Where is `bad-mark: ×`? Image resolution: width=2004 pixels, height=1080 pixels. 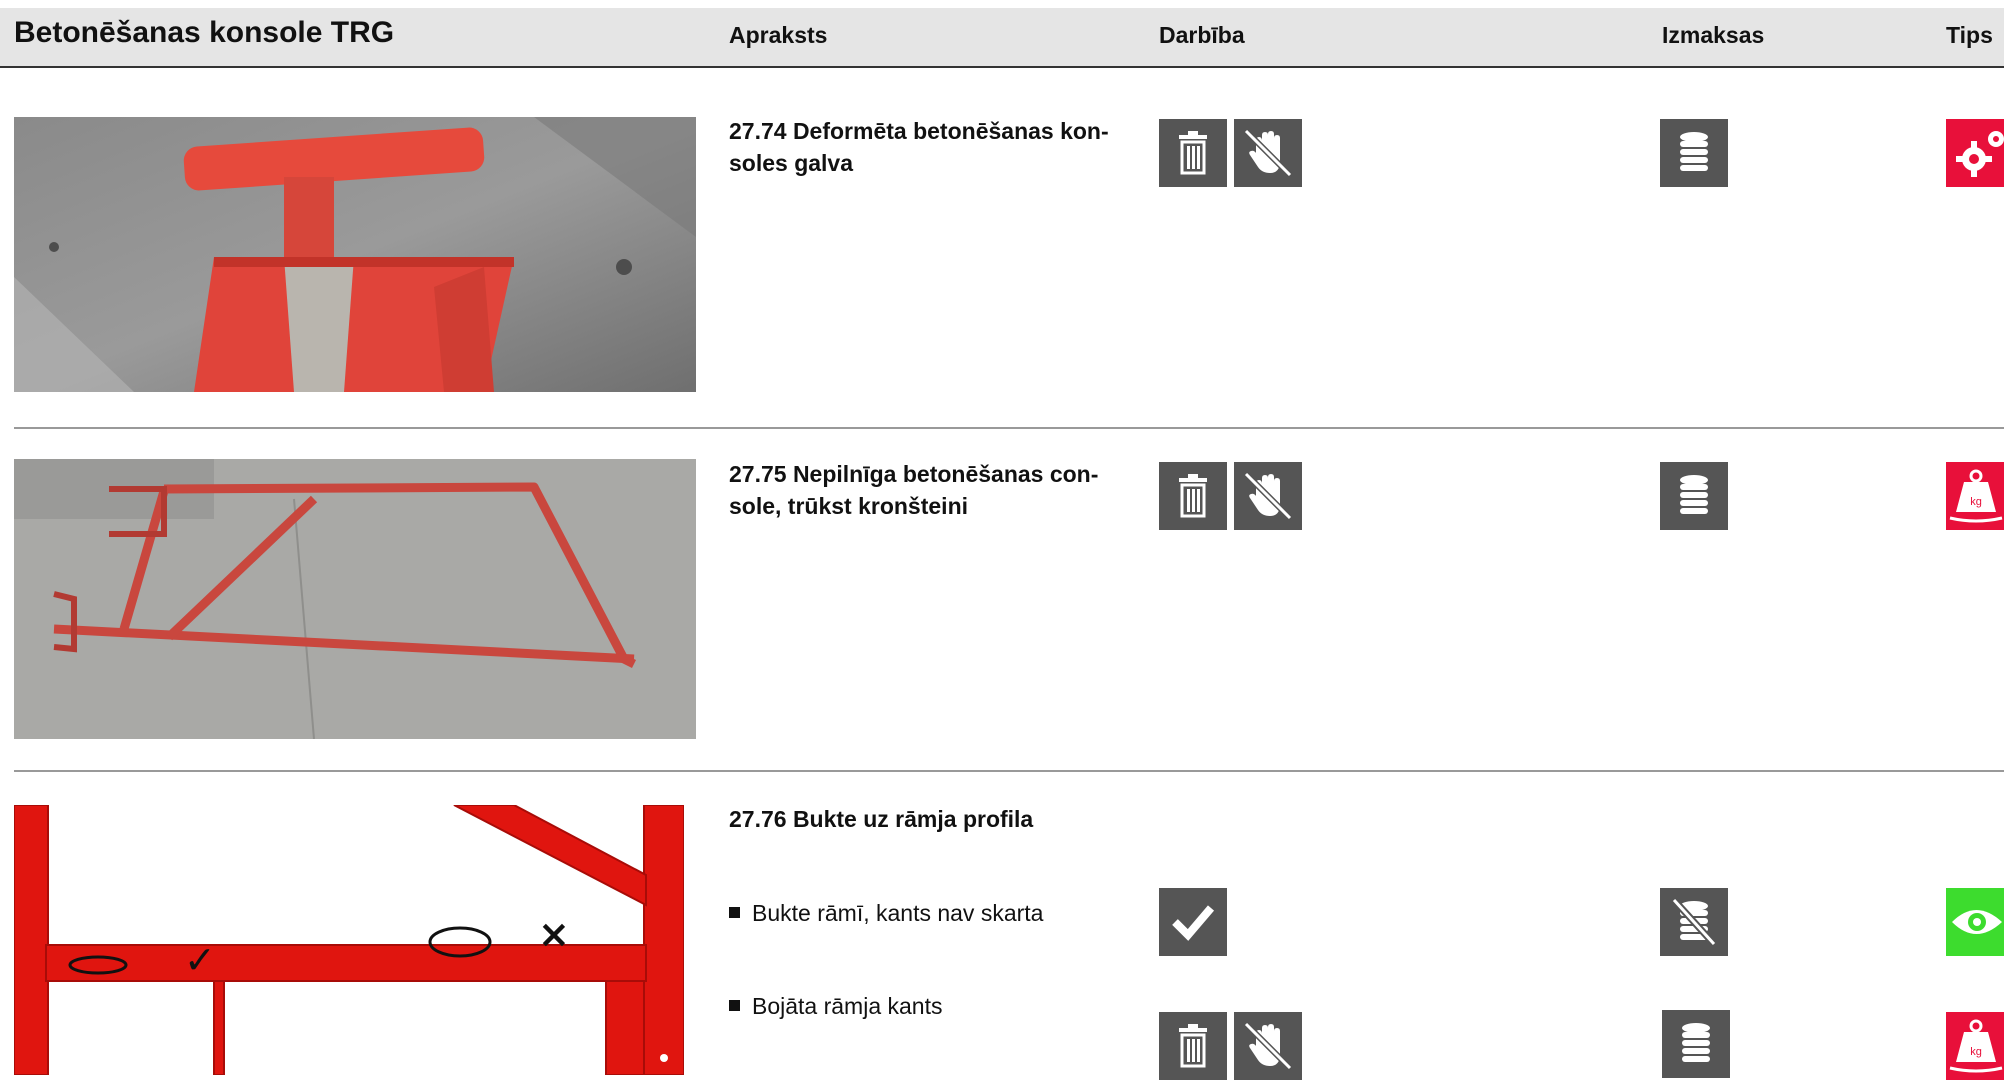
bad-mark: × is located at coordinates (554, 934).